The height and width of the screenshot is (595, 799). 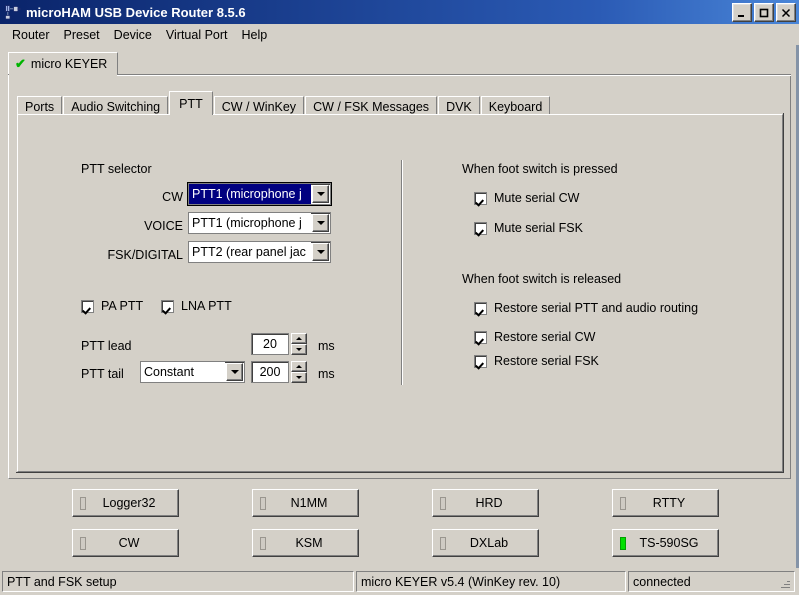 I want to click on menu-item-virtual-port: Virtual Port, so click(x=197, y=35).